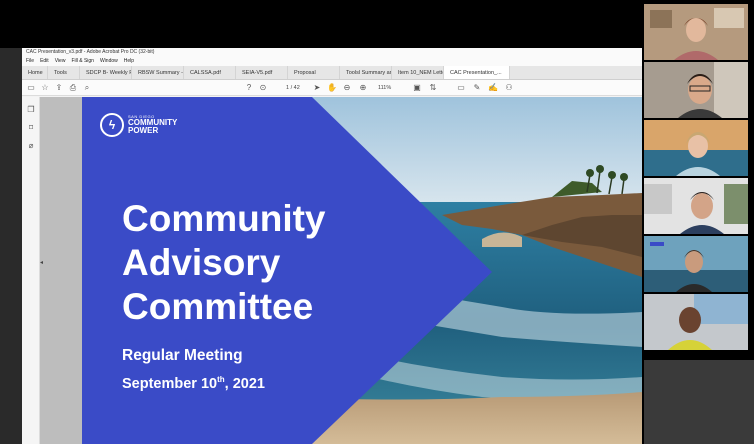  I want to click on menu-file: File, so click(30, 61).